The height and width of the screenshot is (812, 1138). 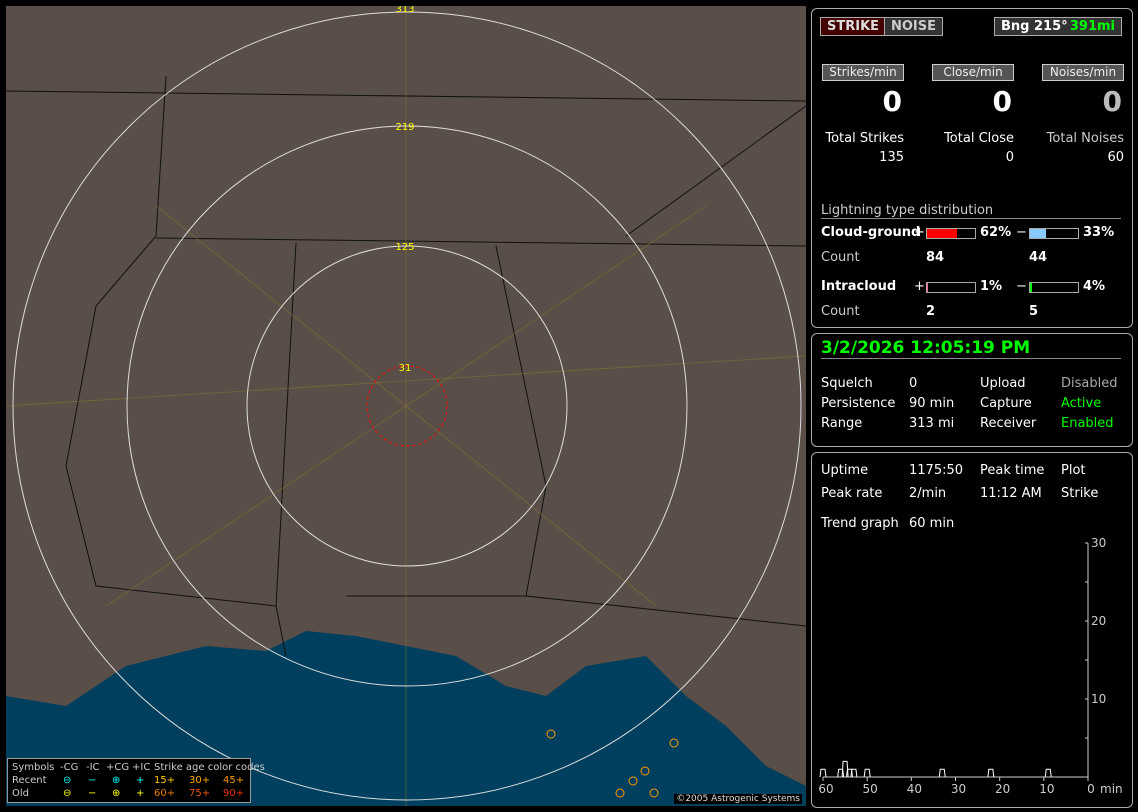 What do you see at coordinates (1091, 789) in the screenshot?
I see `x-tick-label: 0` at bounding box center [1091, 789].